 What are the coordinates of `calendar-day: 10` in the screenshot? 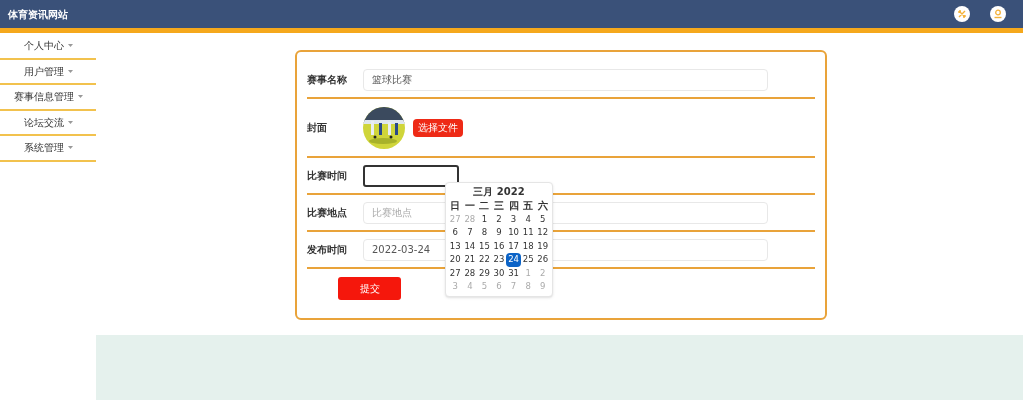 It's located at (513, 233).